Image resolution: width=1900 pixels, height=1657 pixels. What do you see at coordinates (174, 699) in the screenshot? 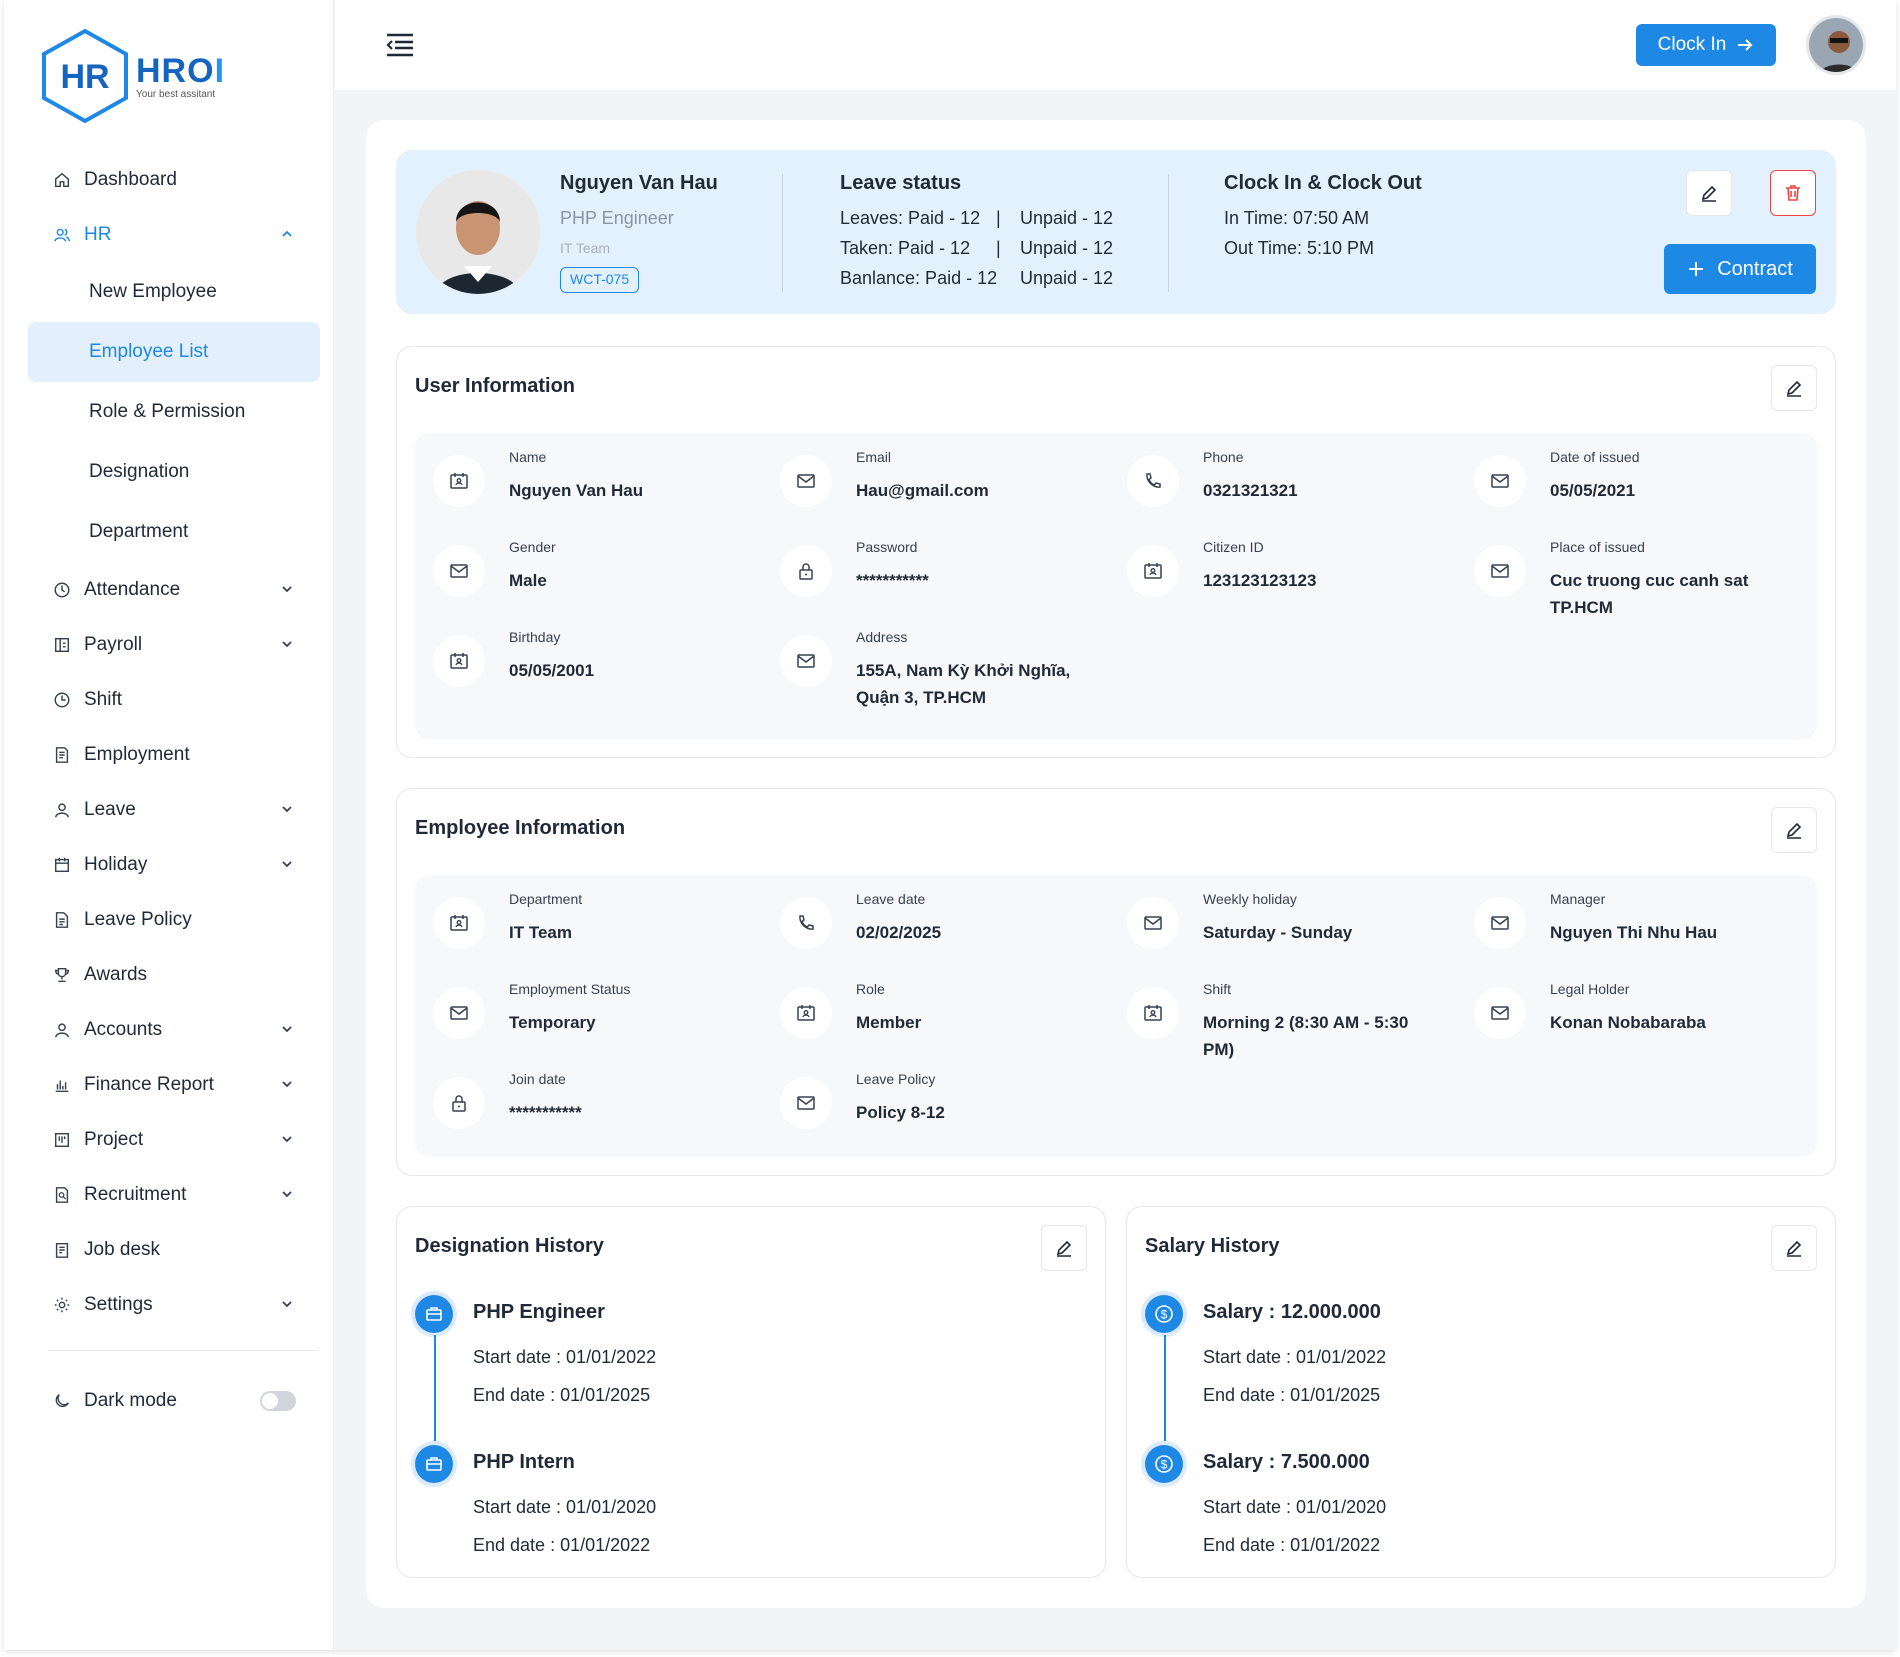
I see `sidebar-item-shift: Shift` at bounding box center [174, 699].